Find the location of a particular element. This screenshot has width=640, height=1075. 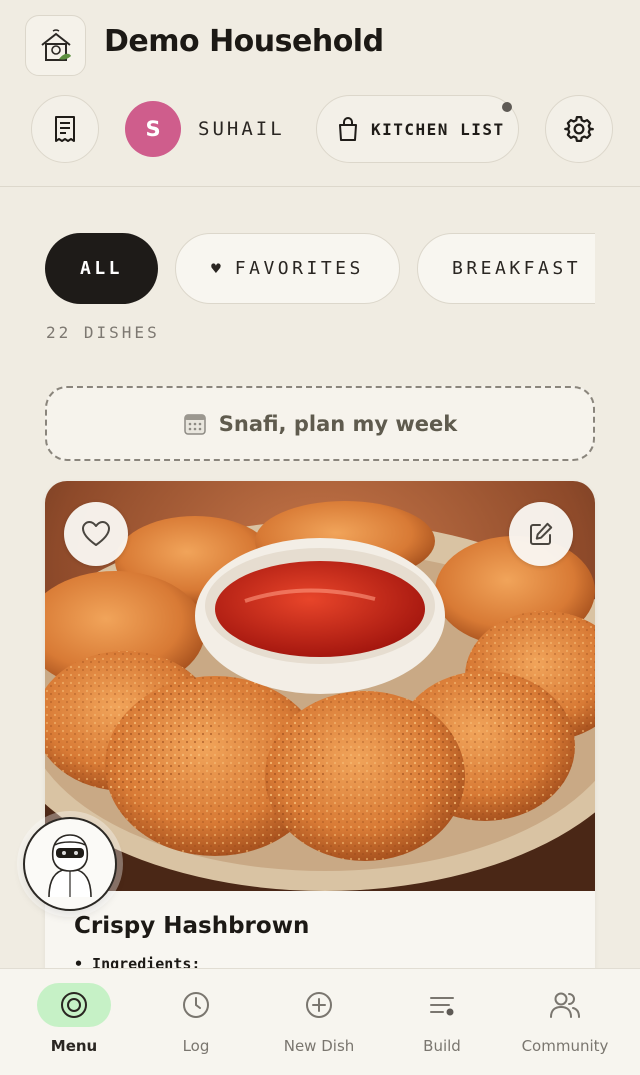

people-icon is located at coordinates (565, 1005).